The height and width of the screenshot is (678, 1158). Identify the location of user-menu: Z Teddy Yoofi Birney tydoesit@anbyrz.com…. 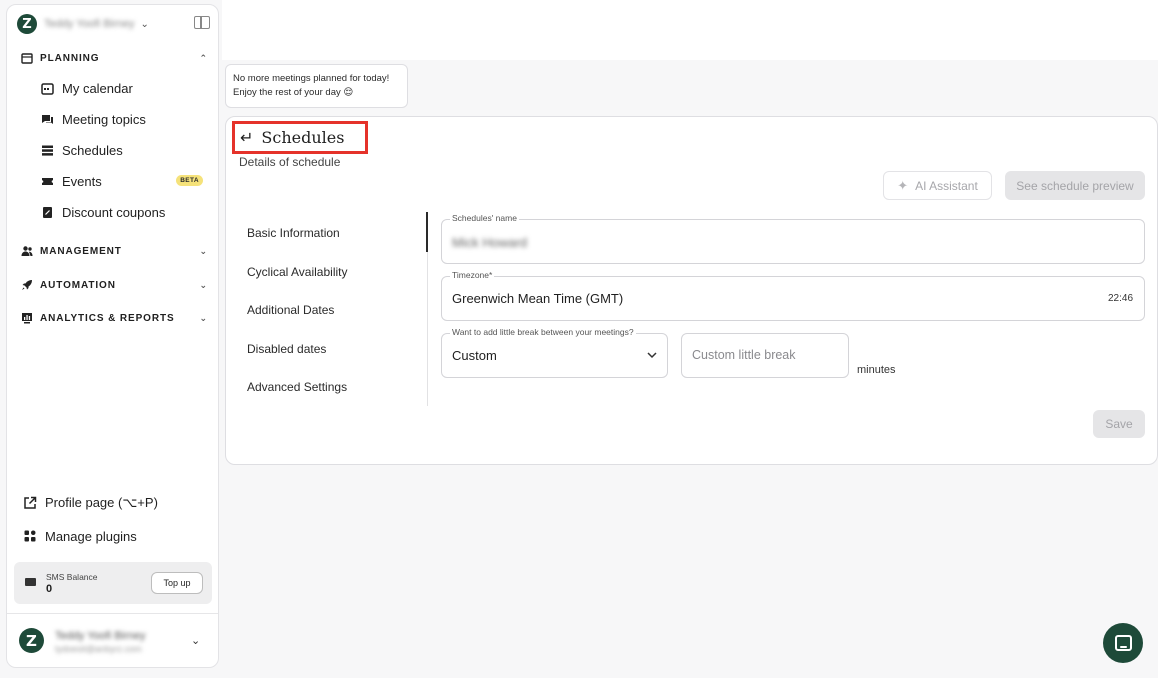
(112, 640).